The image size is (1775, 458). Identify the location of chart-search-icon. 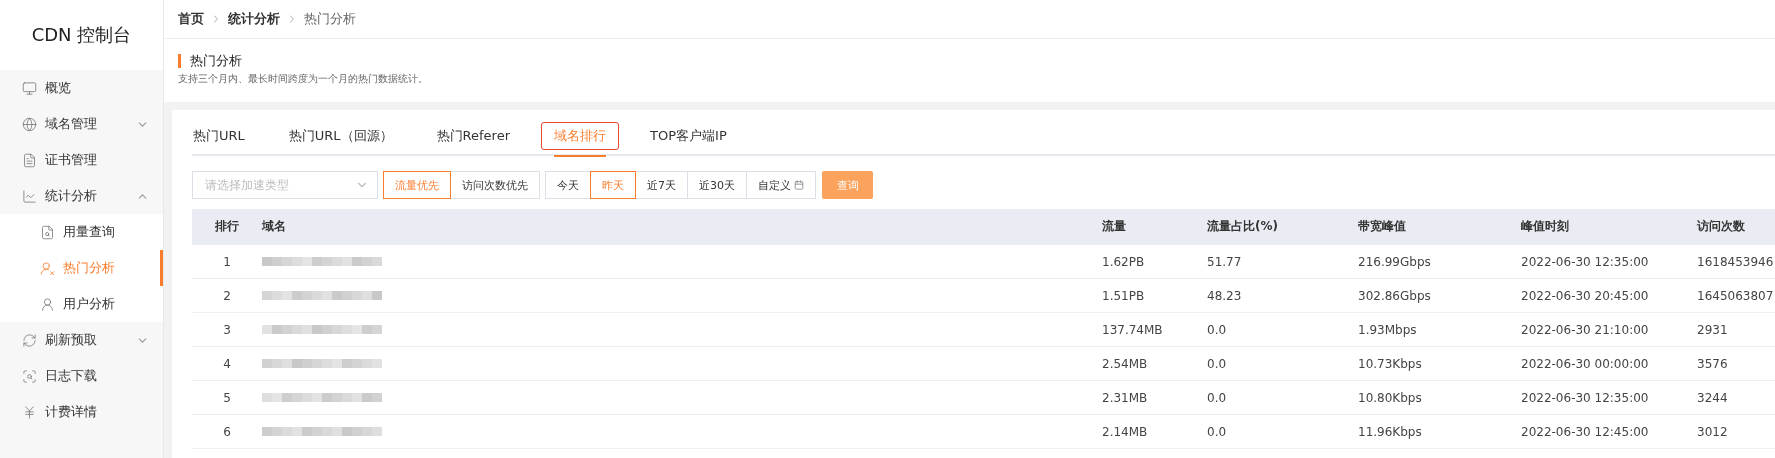
(47, 232).